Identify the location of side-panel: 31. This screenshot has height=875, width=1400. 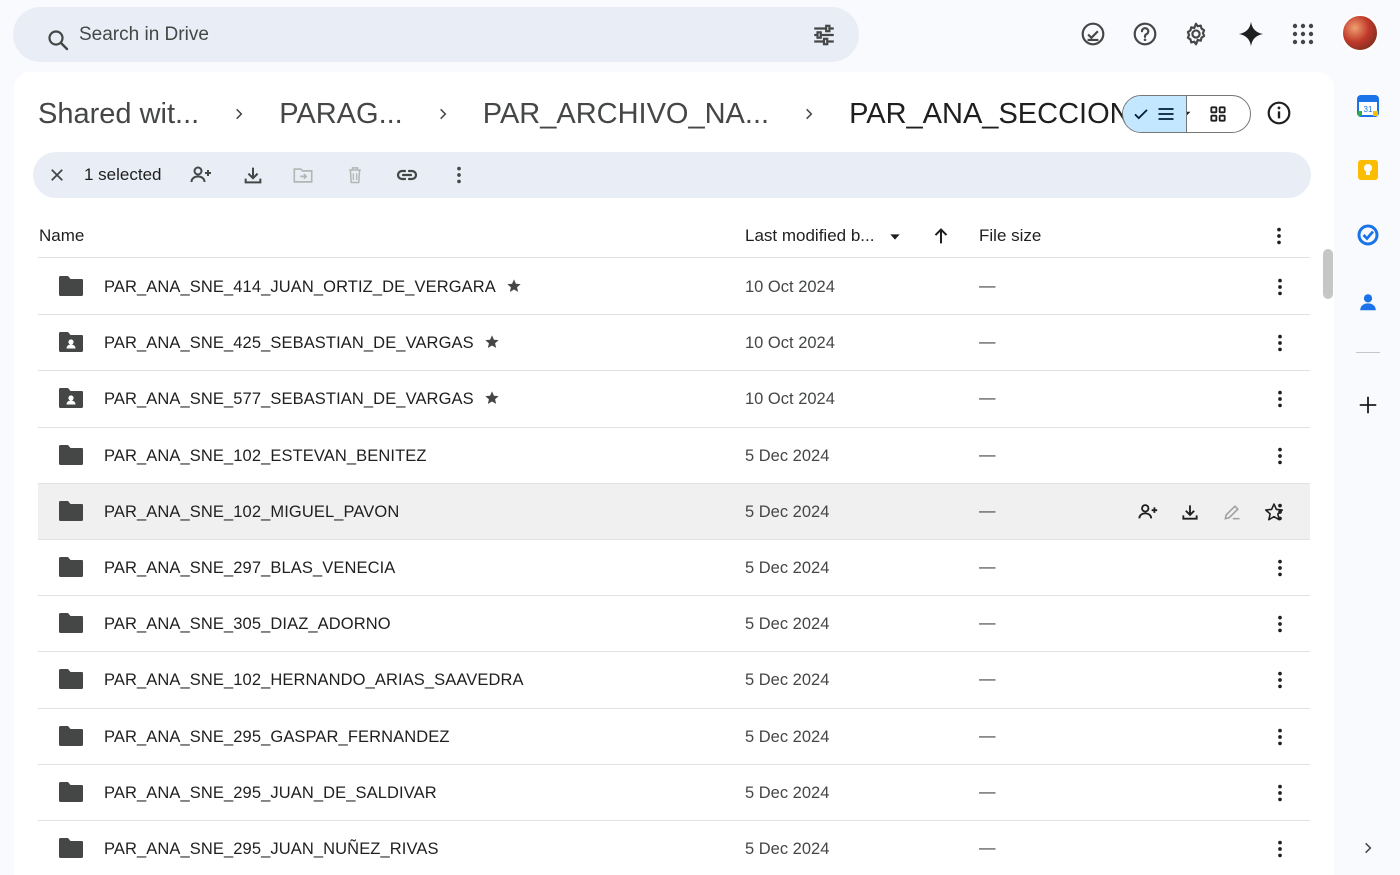
(1370, 477).